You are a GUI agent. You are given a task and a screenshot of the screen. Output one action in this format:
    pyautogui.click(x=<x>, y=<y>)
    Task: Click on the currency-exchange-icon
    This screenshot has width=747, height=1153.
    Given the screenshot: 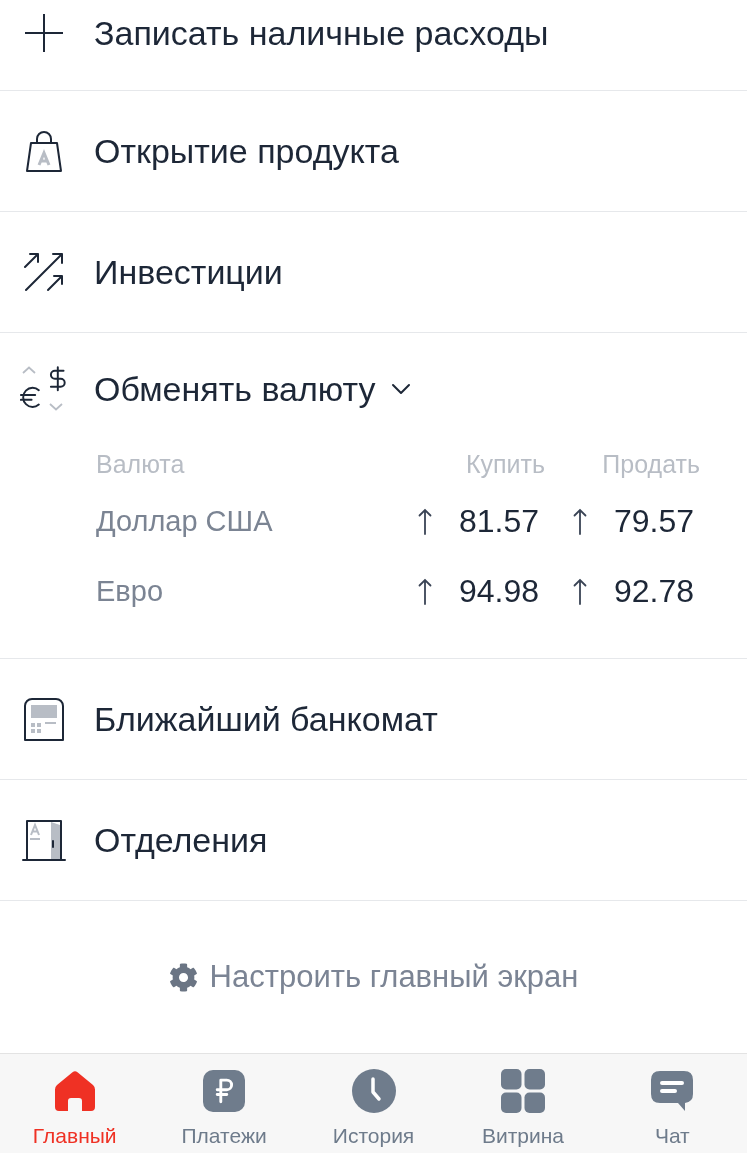 What is the action you would take?
    pyautogui.click(x=44, y=389)
    